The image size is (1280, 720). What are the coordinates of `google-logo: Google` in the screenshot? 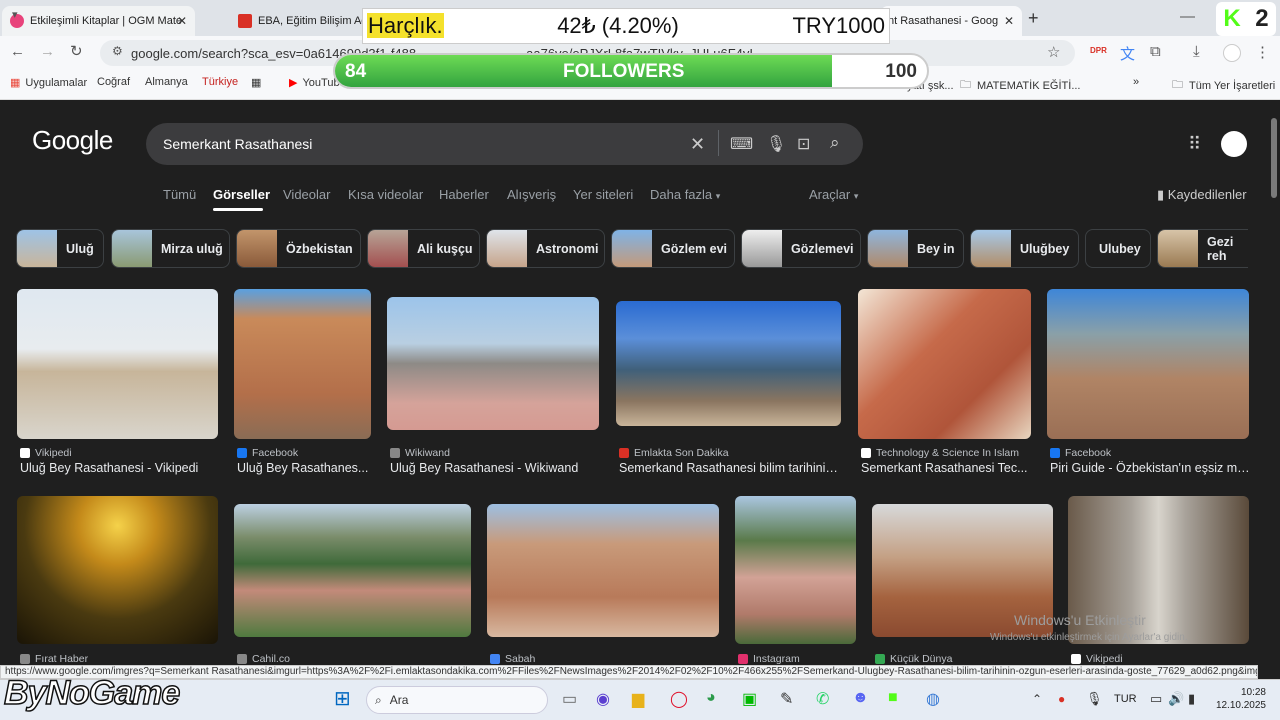 It's located at (72, 140).